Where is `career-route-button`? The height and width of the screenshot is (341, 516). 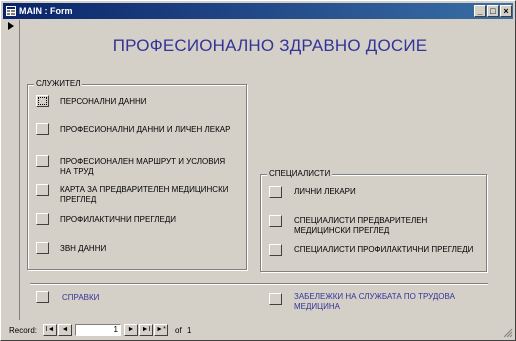
career-route-button is located at coordinates (42, 161).